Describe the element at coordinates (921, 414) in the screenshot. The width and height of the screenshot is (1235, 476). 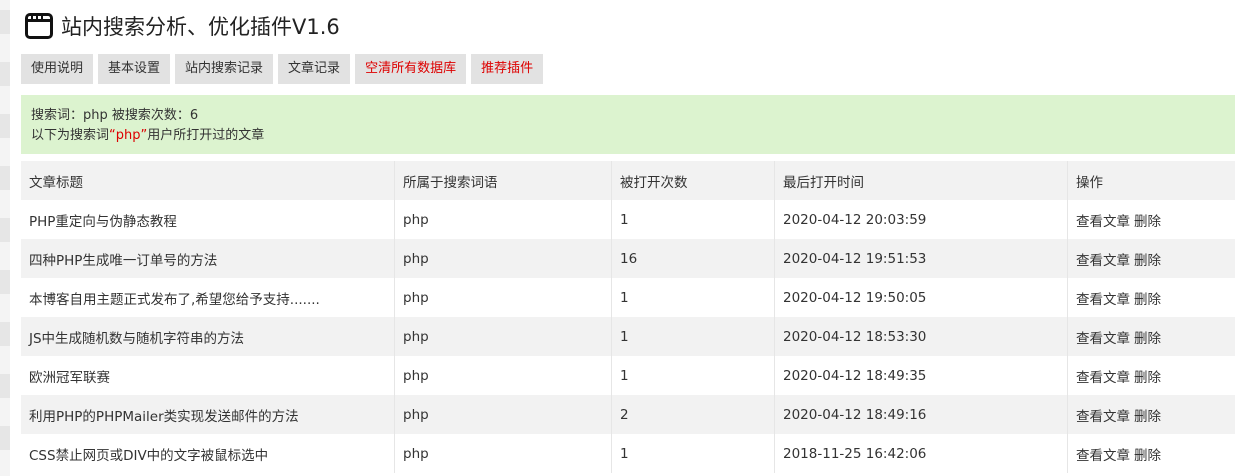
I see `last-opened-time: 2020-04-12 18:49:16` at that location.